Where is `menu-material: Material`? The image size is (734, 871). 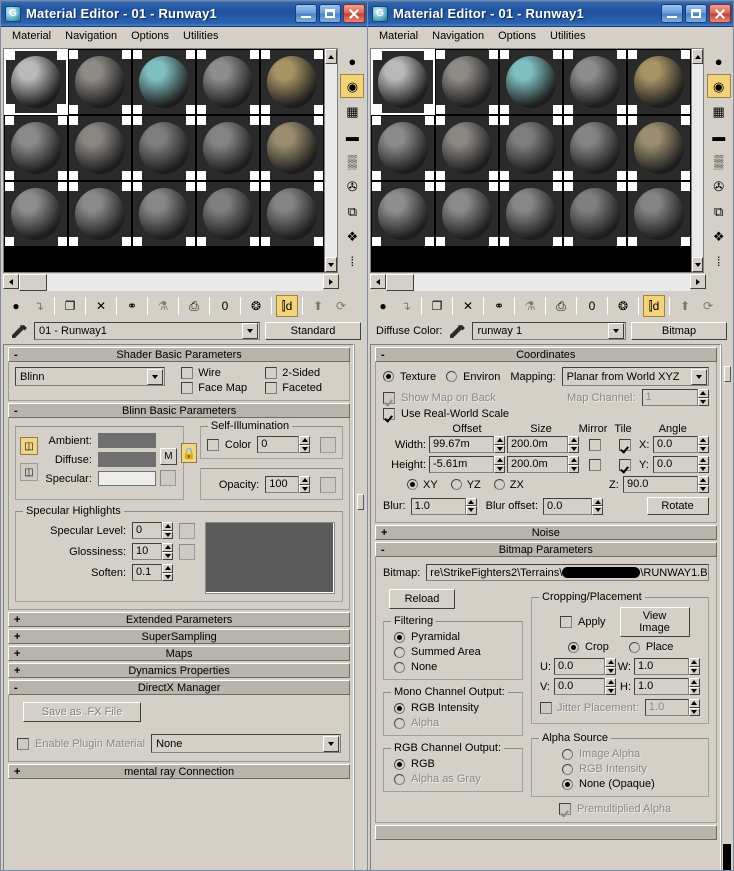 menu-material: Material is located at coordinates (400, 36).